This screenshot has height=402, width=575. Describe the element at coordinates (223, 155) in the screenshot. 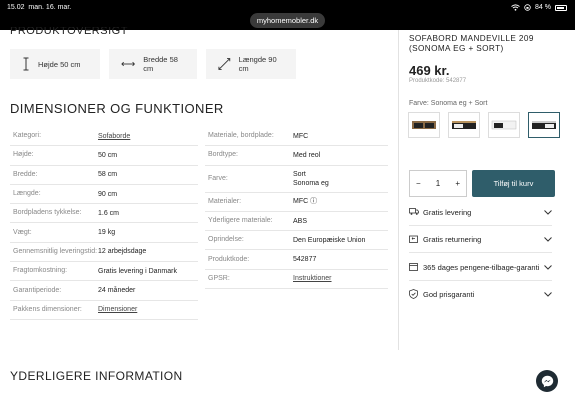

I see `spec-key: Bordtype:` at that location.